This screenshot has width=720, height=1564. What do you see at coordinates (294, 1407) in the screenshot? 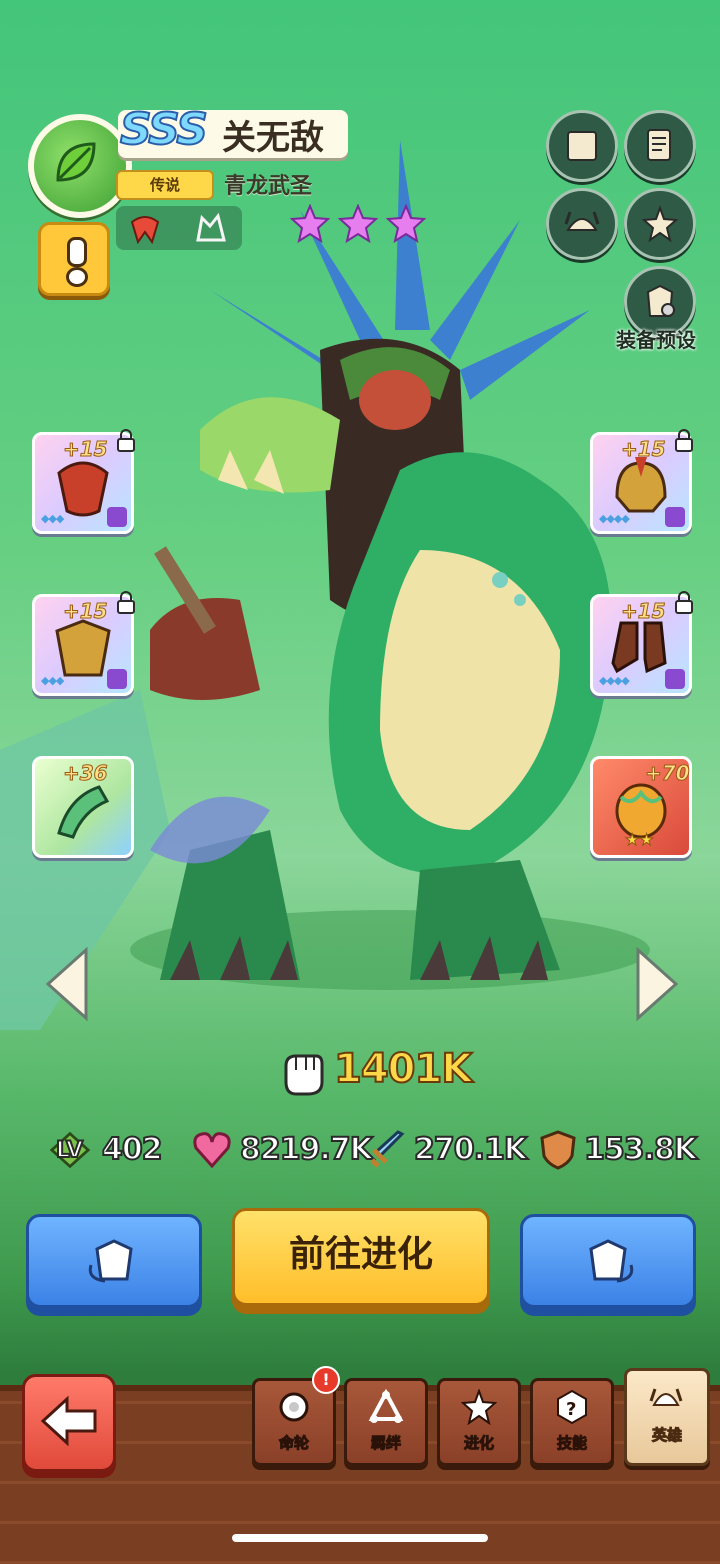
I see `wheel-icon` at bounding box center [294, 1407].